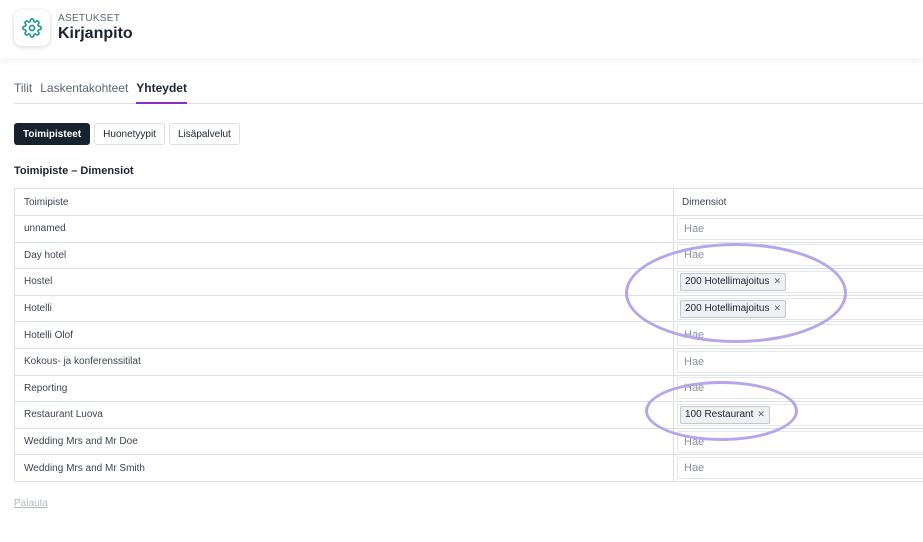 The width and height of the screenshot is (923, 542). Describe the element at coordinates (74, 171) in the screenshot. I see `table-title: Toimipiste – Dimensiot` at that location.